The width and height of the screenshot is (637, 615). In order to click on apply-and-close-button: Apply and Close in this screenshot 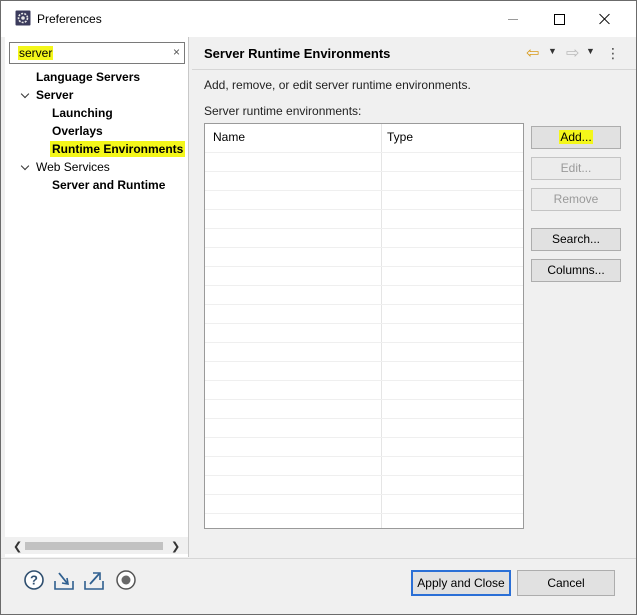, I will do `click(461, 583)`.